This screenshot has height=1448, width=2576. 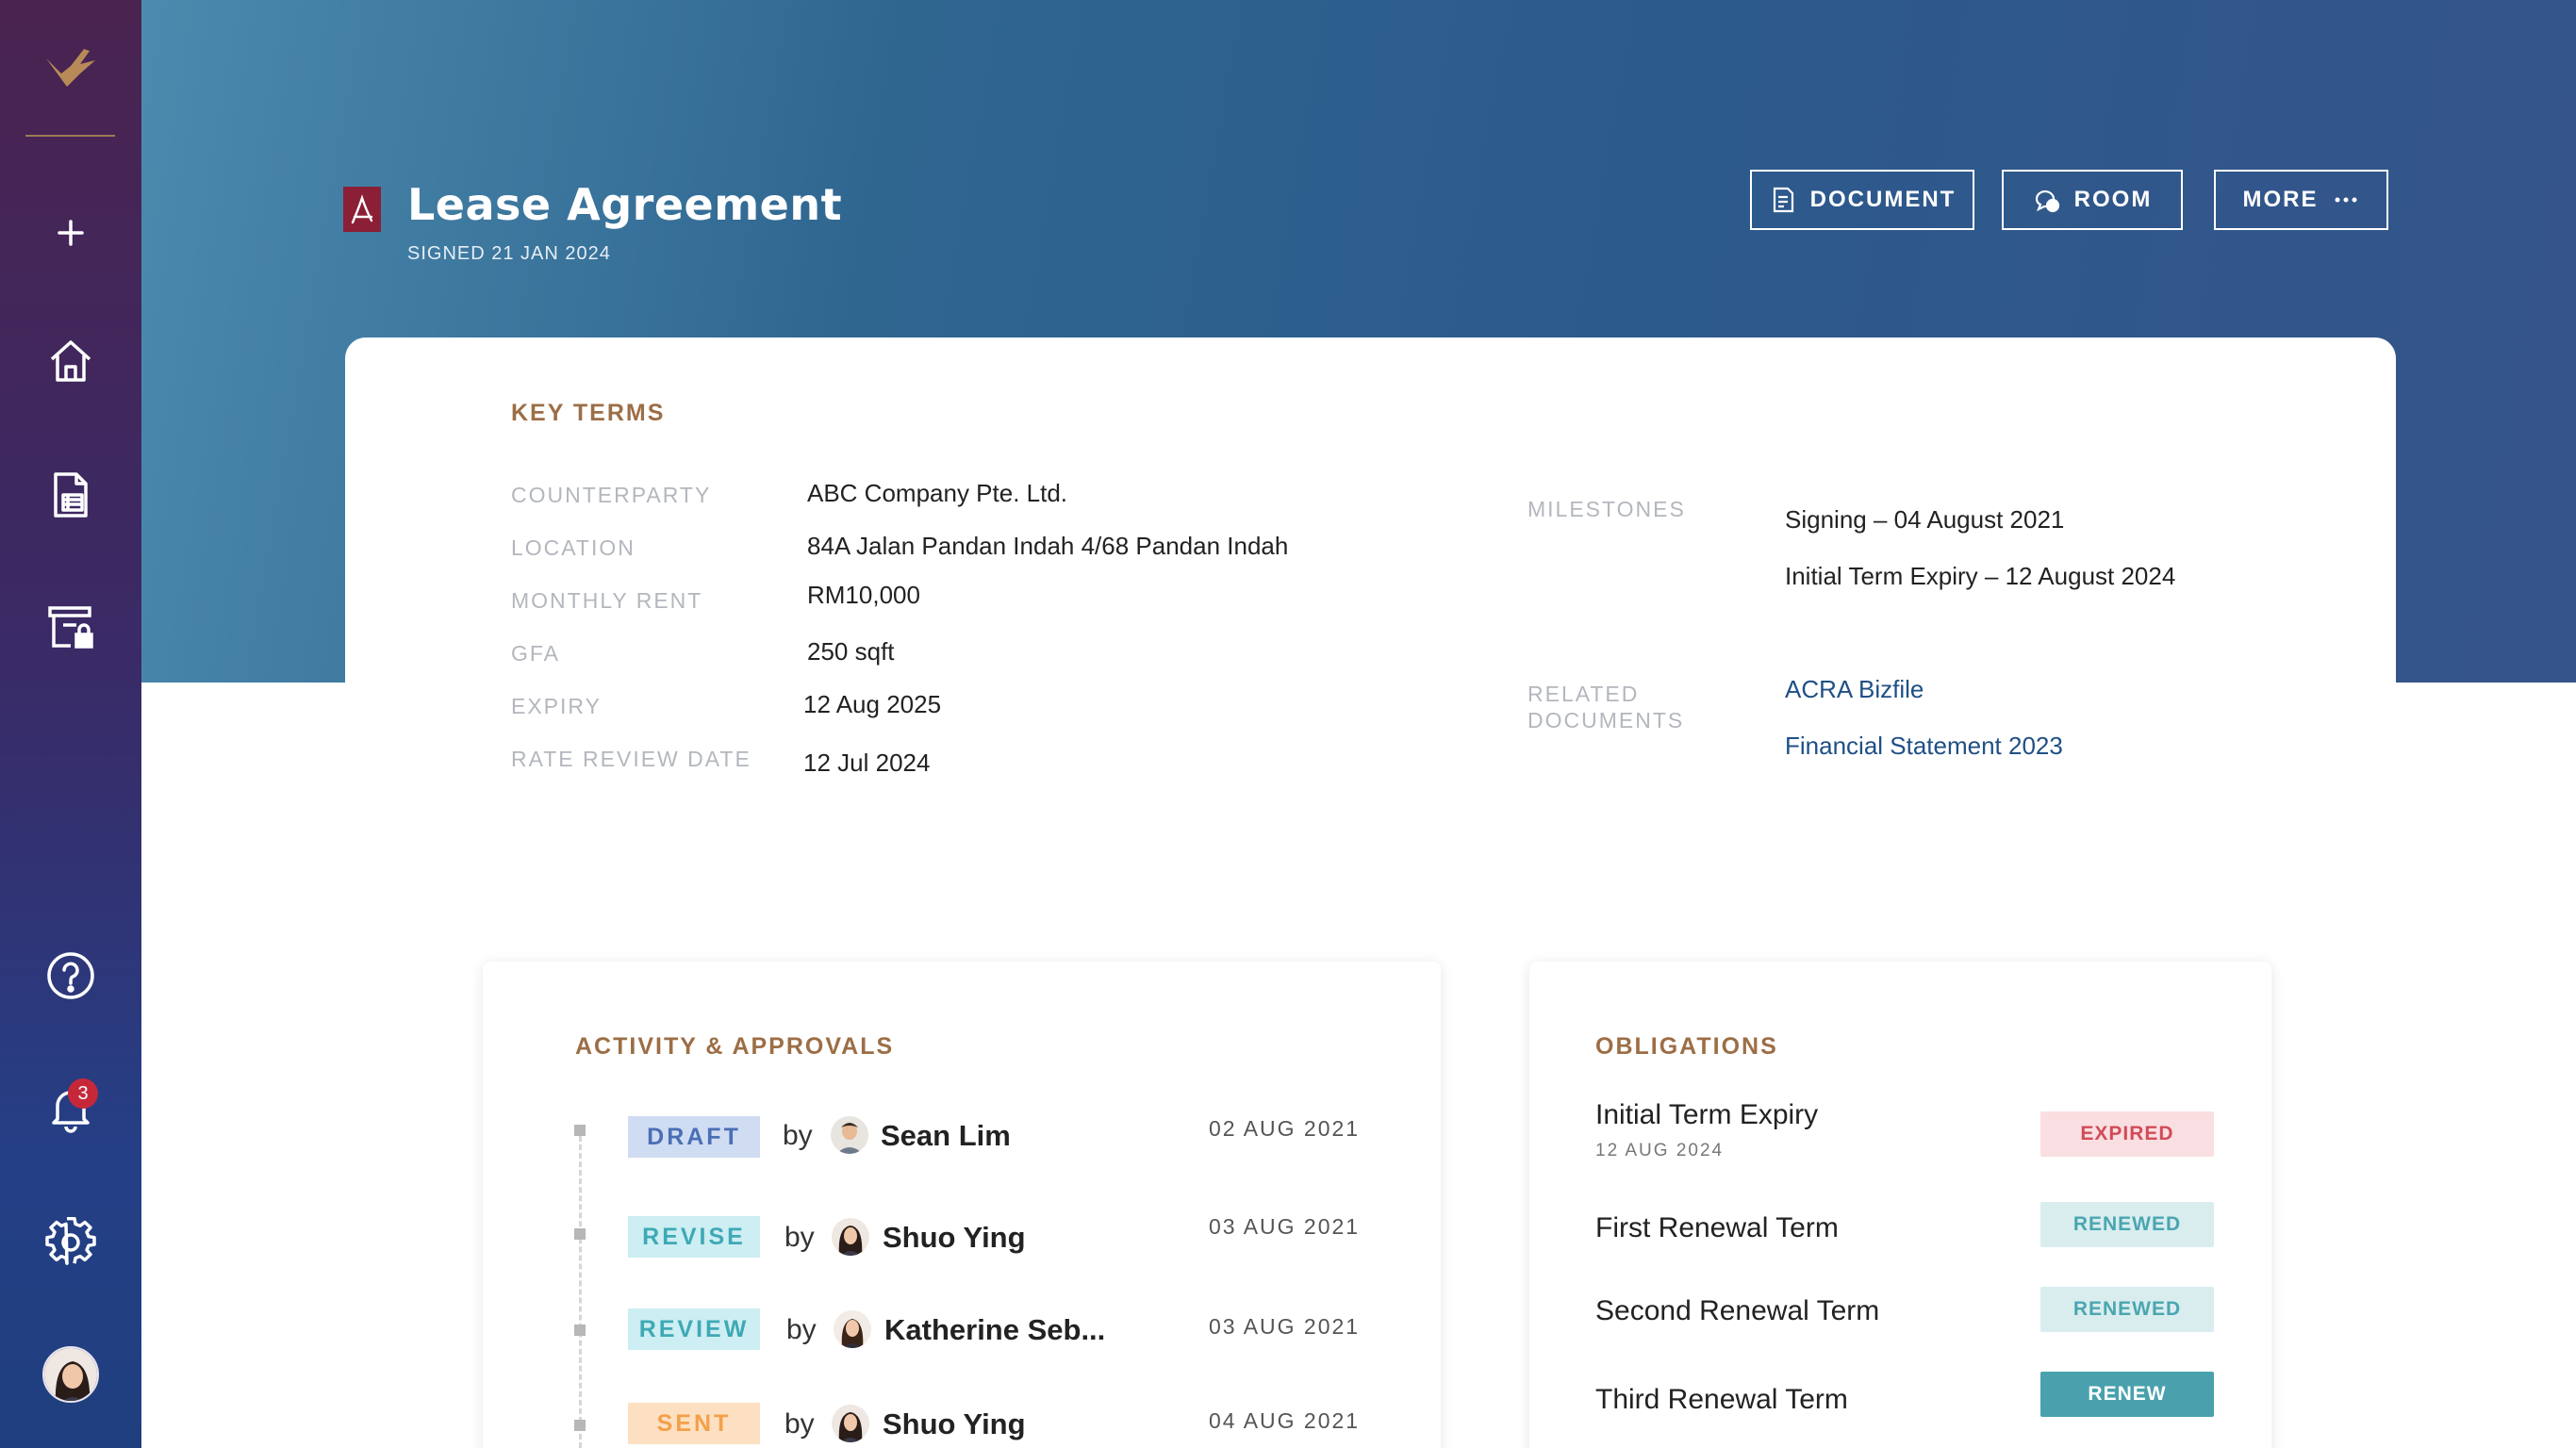 What do you see at coordinates (937, 493) in the screenshot?
I see `counterparty-value: ABC Company Pte. Ltd.` at bounding box center [937, 493].